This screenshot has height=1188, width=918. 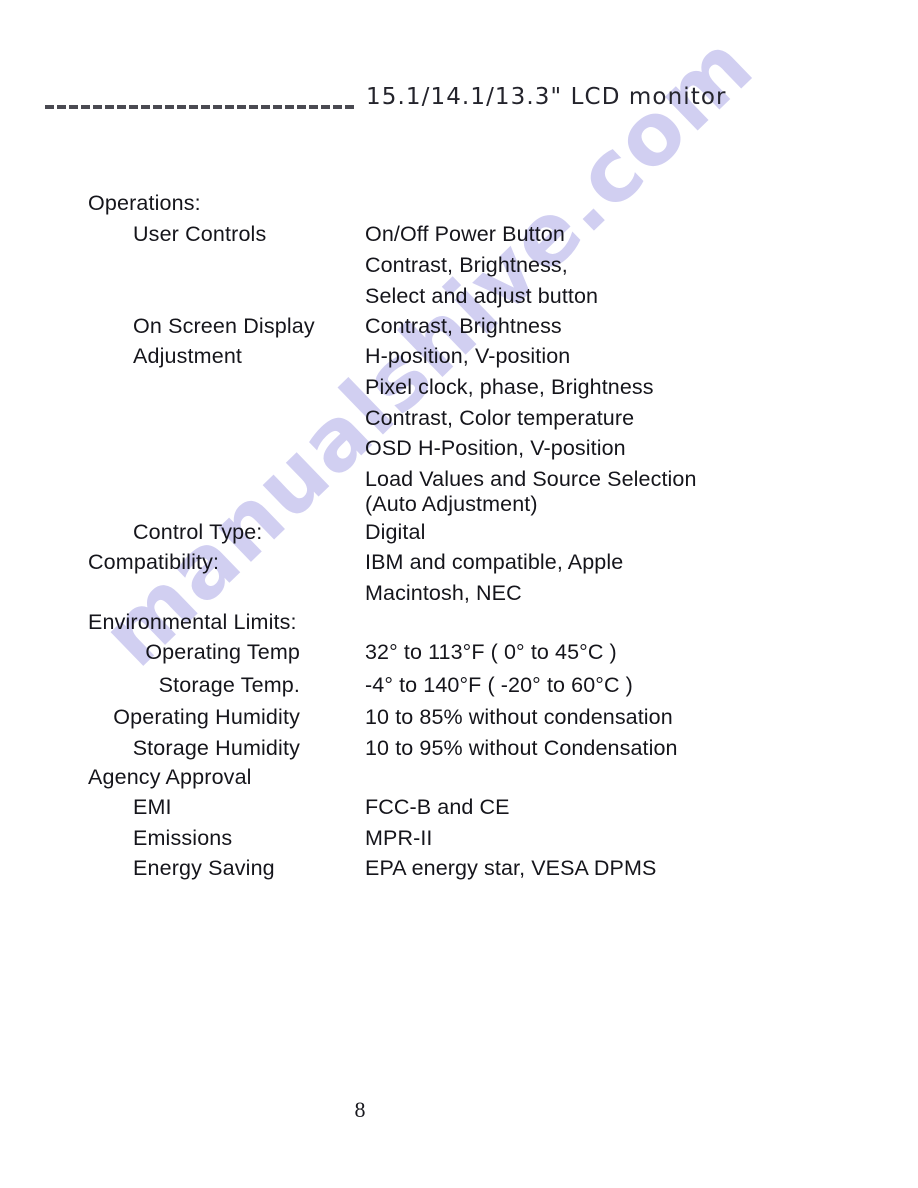 I want to click on spec-row: Macintosh, NEC, so click(x=459, y=596).